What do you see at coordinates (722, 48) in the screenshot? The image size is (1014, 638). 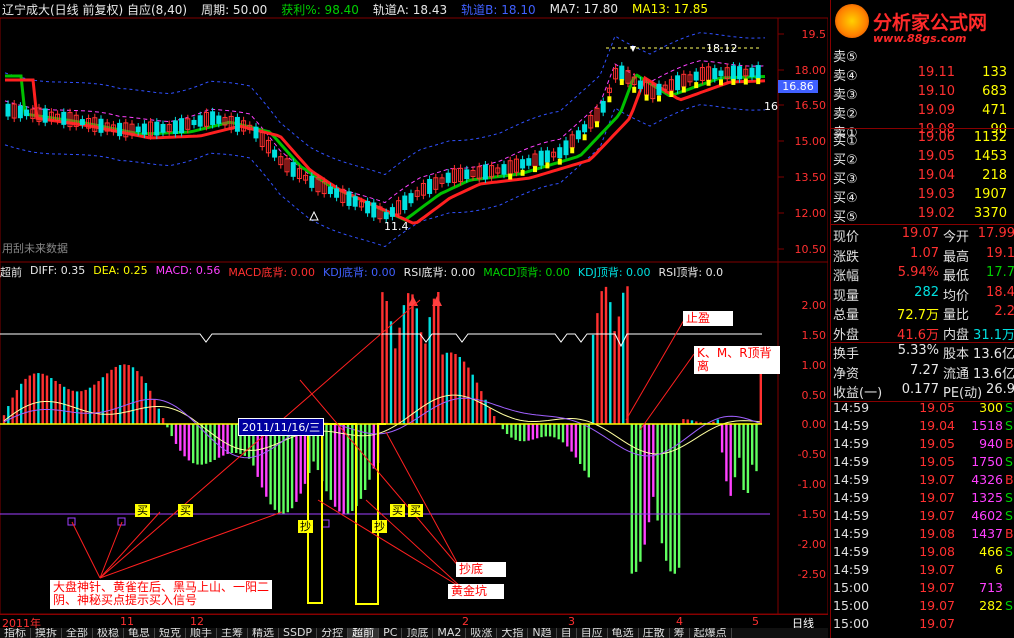 I see `high-marker: 18.12` at bounding box center [722, 48].